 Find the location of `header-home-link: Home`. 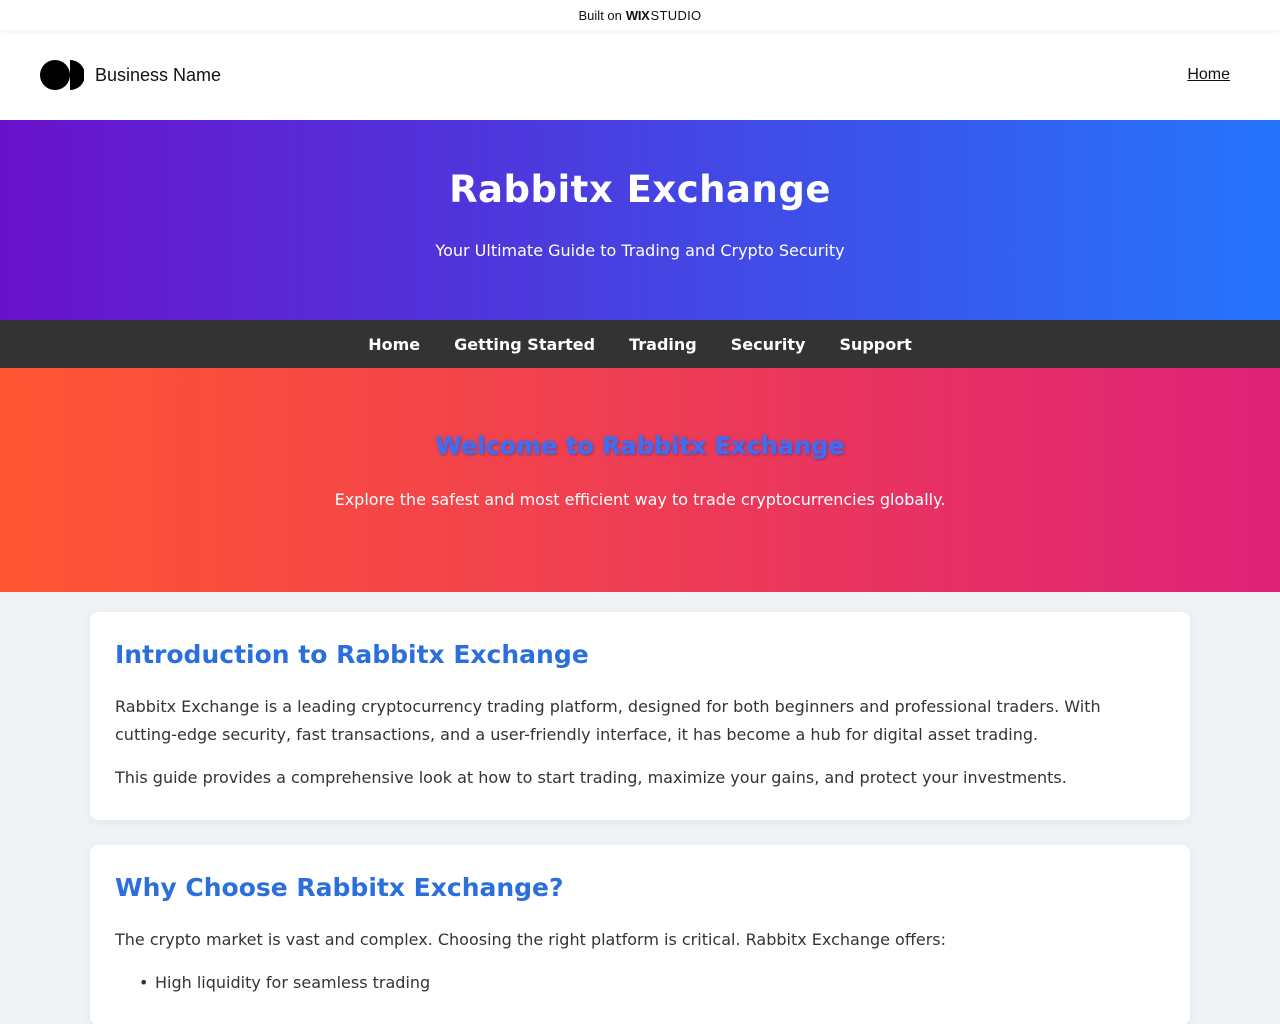

header-home-link: Home is located at coordinates (1208, 75).